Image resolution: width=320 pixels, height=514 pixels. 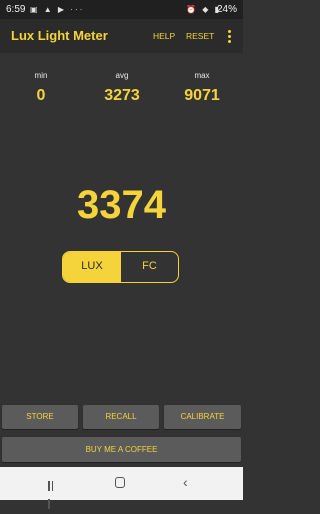 I want to click on unit-fc-button: FC, so click(x=149, y=267).